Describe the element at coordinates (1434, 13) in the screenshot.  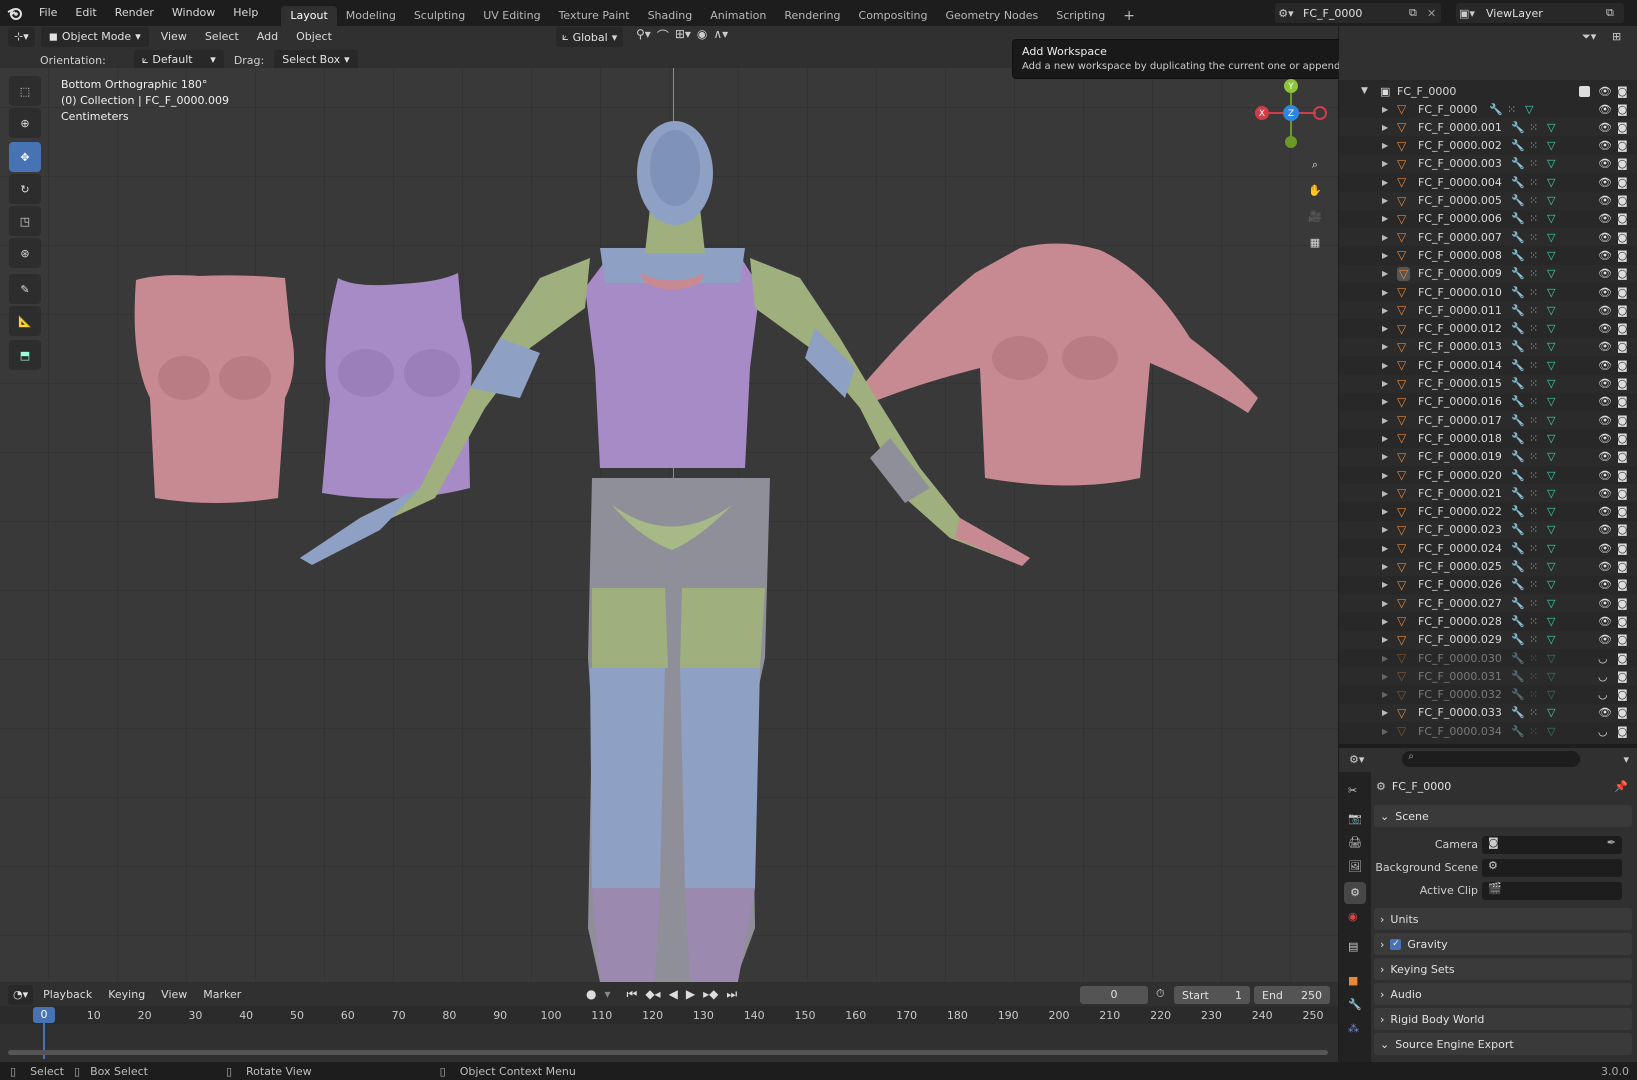
I see `close-scene-icon: ✕` at that location.